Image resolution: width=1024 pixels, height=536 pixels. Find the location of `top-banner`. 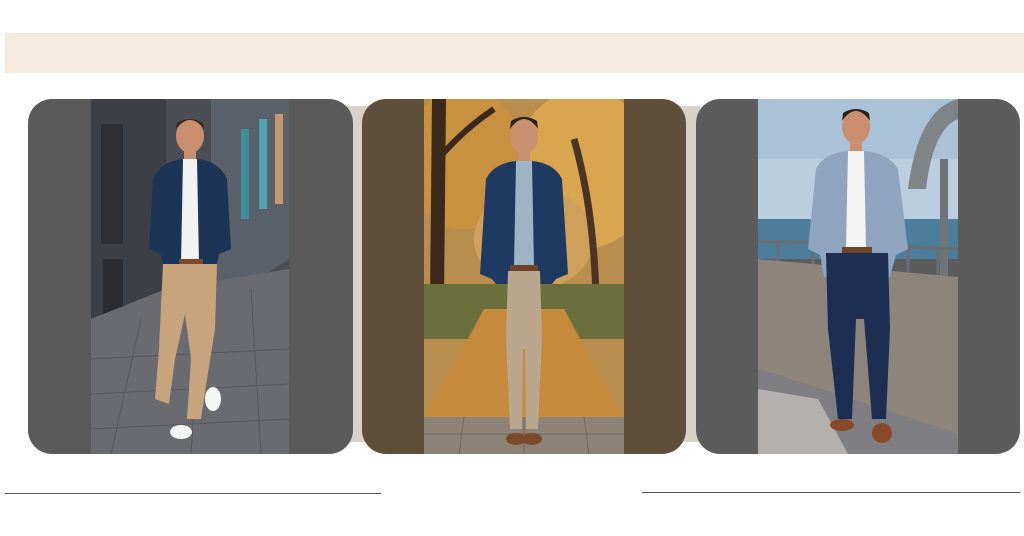

top-banner is located at coordinates (514, 53).